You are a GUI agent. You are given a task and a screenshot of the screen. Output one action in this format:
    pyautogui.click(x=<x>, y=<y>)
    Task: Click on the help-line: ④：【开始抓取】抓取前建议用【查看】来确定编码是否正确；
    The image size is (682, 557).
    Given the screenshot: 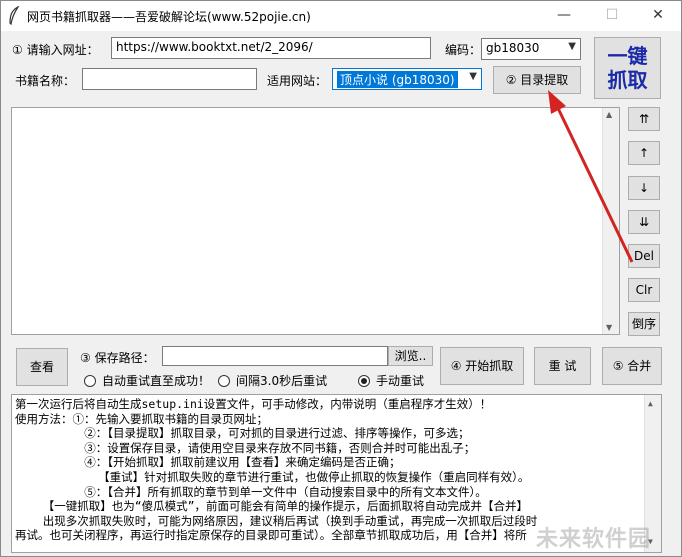 What is the action you would take?
    pyautogui.click(x=208, y=462)
    